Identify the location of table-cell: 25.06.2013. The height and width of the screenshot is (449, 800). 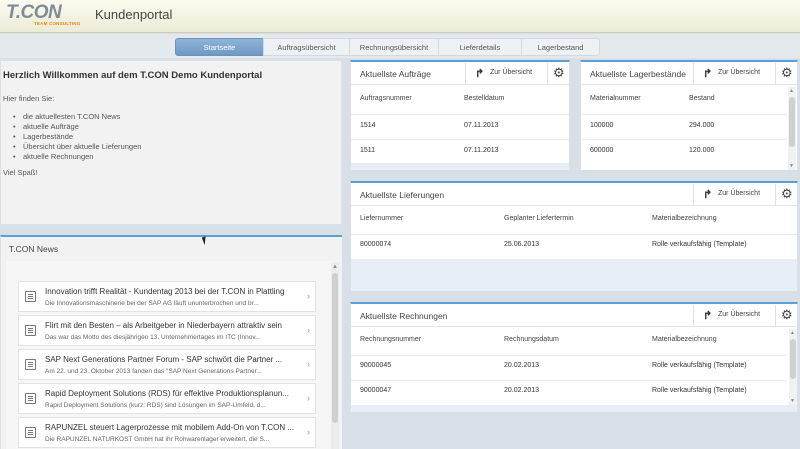
(522, 244).